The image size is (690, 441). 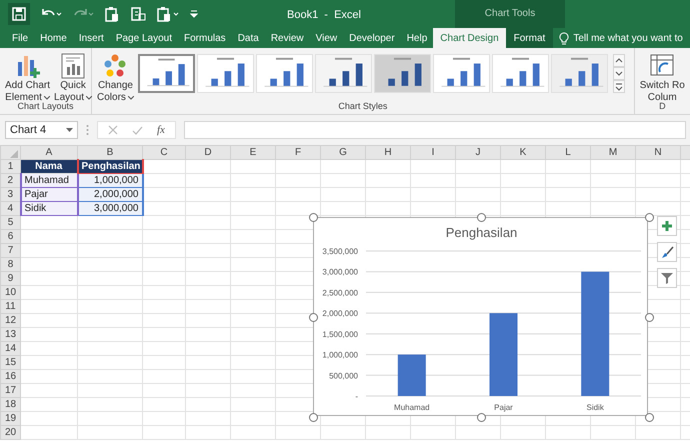 What do you see at coordinates (253, 153) in the screenshot?
I see `column-header: E` at bounding box center [253, 153].